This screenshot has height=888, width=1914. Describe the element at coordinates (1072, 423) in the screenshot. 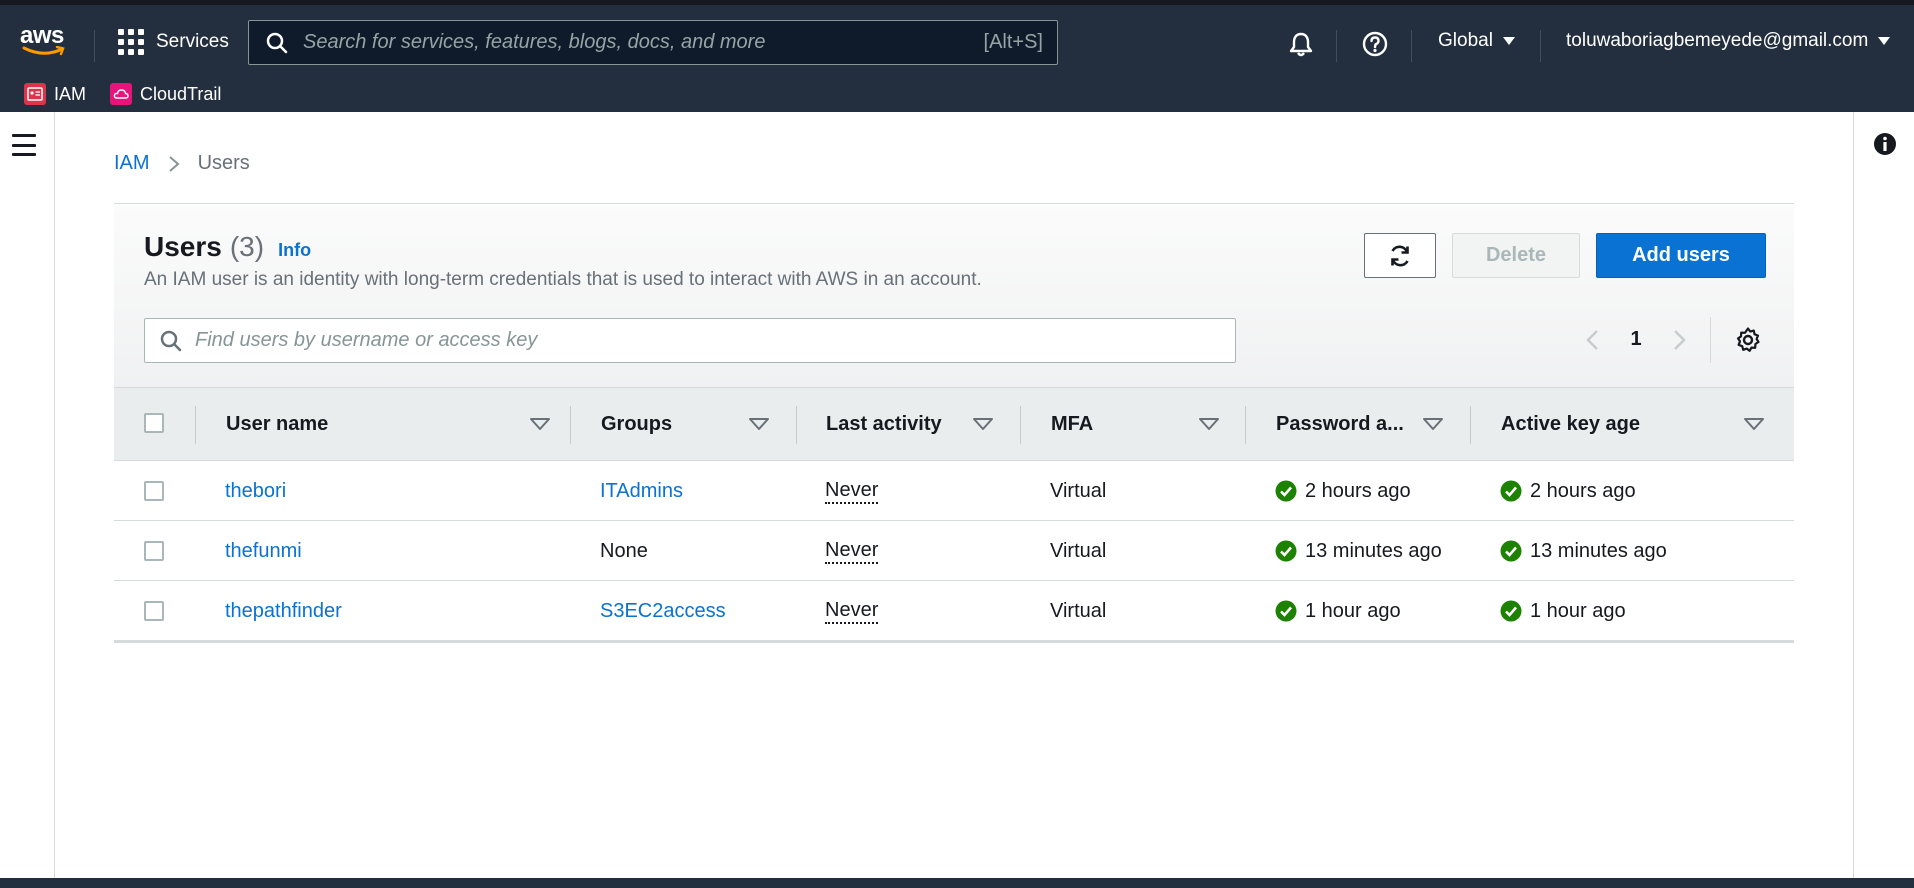

I see `column-label: MFA` at that location.